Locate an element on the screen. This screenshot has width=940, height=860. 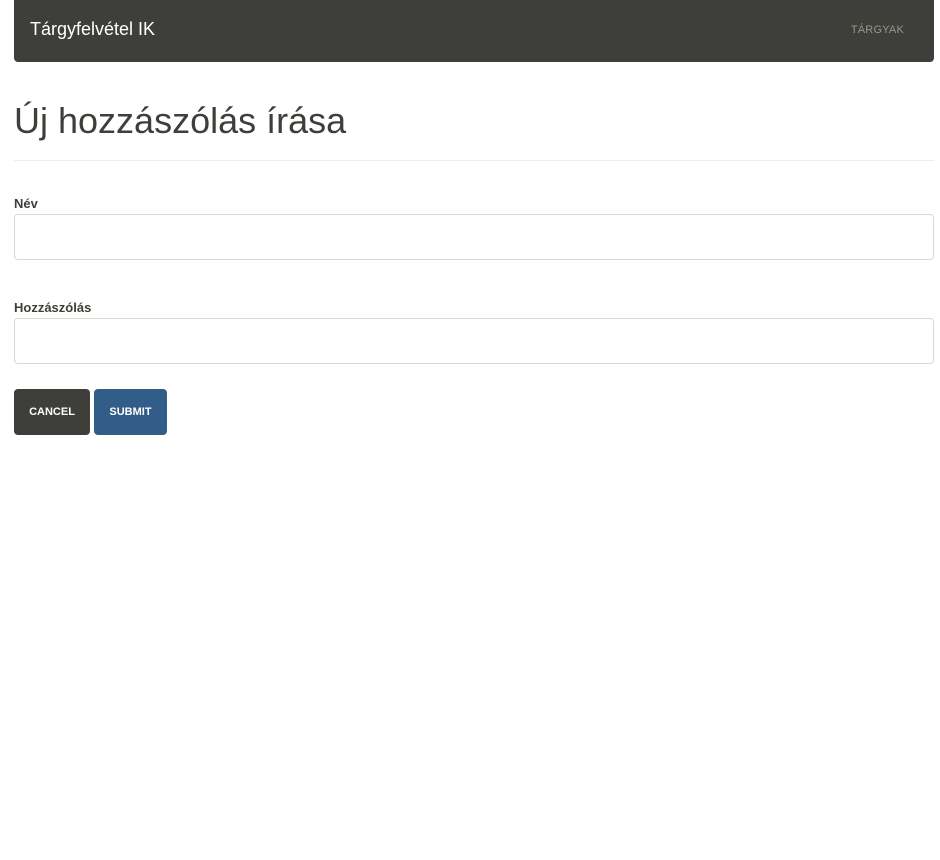
nav-link-targyak: TÁRGYAK is located at coordinates (877, 30).